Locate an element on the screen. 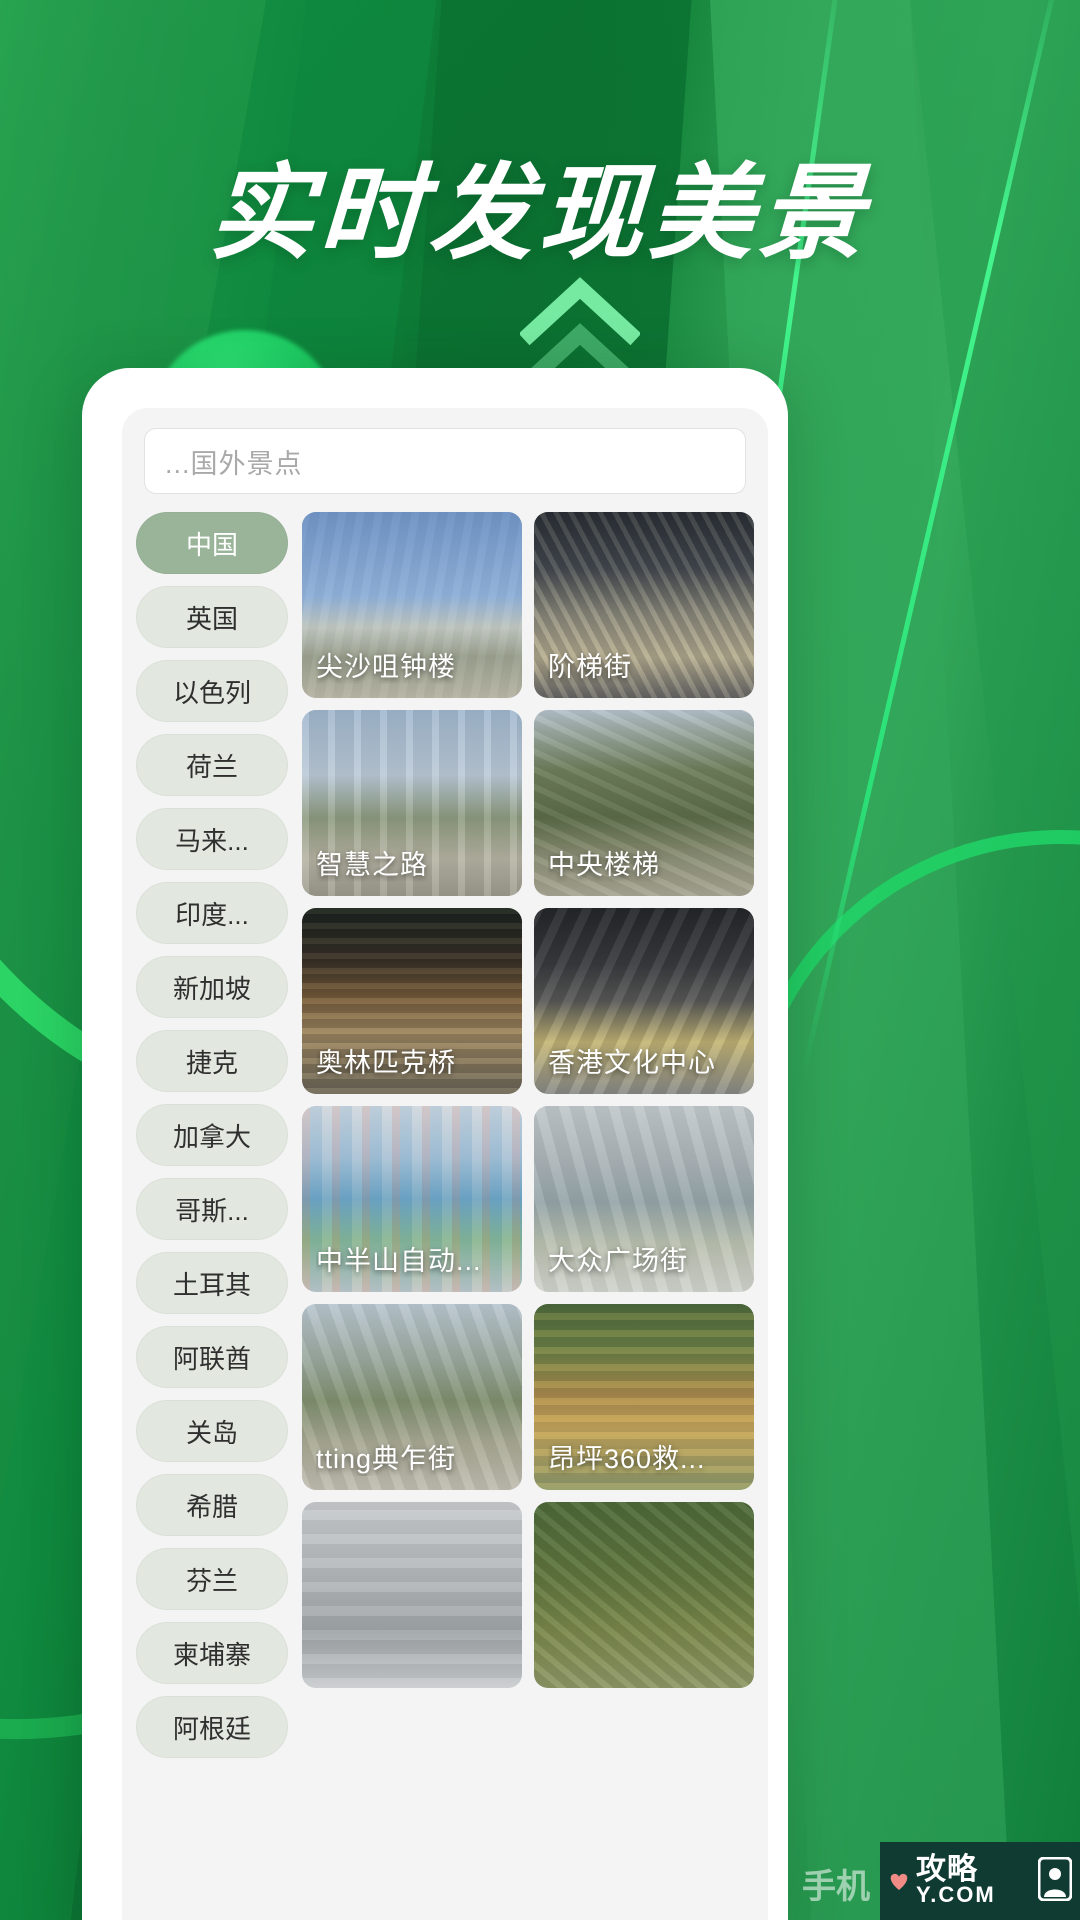  sidebar-item-6: 新加坡 is located at coordinates (212, 987).